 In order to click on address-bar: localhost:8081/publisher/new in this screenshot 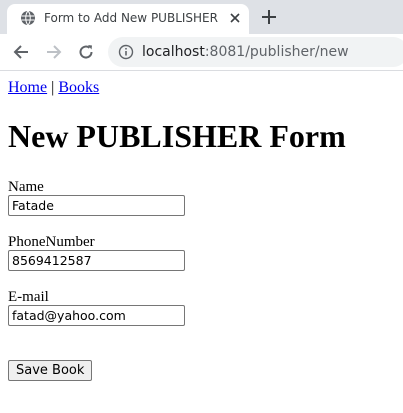, I will do `click(255, 52)`.